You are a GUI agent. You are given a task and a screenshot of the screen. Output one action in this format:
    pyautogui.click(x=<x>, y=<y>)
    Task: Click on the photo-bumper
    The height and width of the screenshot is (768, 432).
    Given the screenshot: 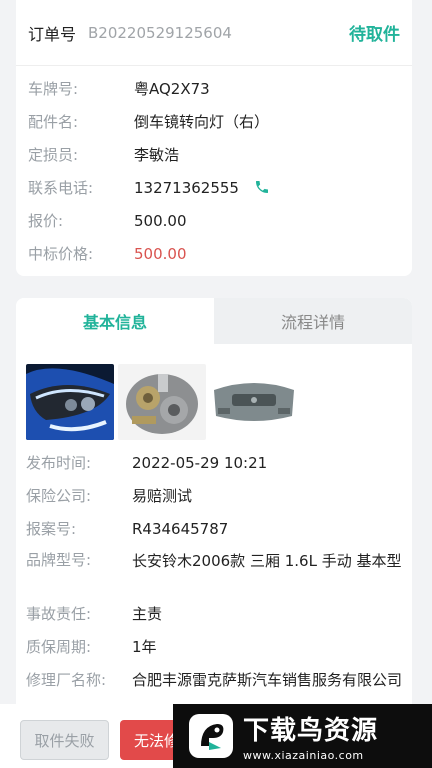 What is the action you would take?
    pyautogui.click(x=254, y=402)
    